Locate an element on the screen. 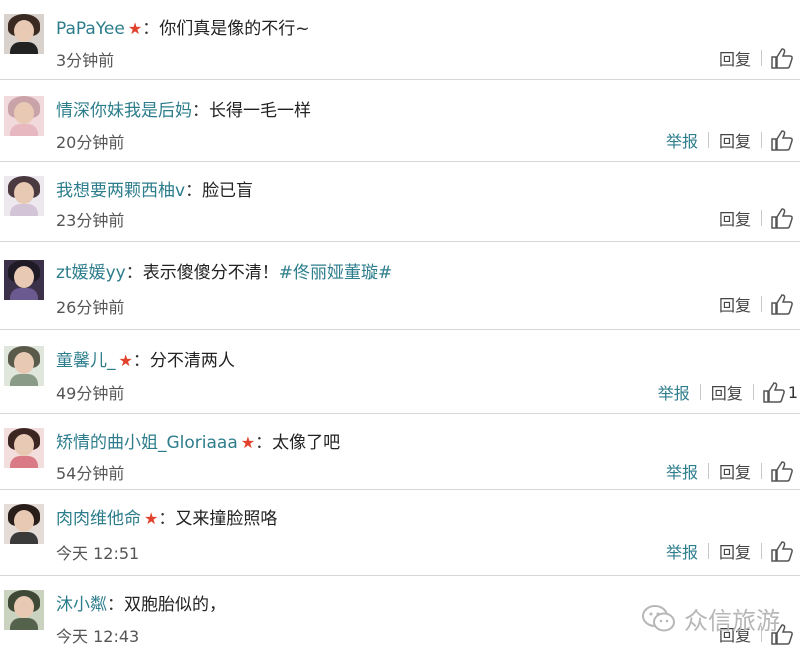 Image resolution: width=800 pixels, height=658 pixels. comment-item: 我想要两颗西柚v：脸已盲 23分钟前 回复 is located at coordinates (400, 202).